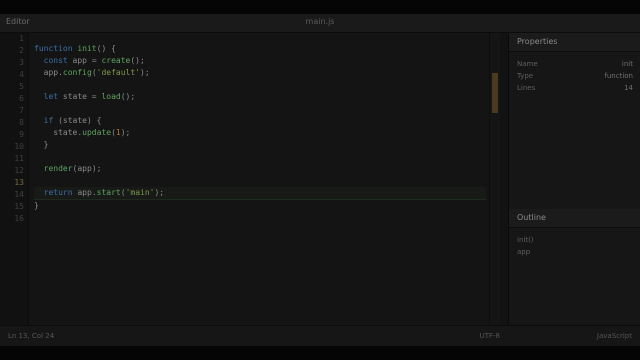  Describe the element at coordinates (51, 96) in the screenshot. I see `code-token: let` at that location.